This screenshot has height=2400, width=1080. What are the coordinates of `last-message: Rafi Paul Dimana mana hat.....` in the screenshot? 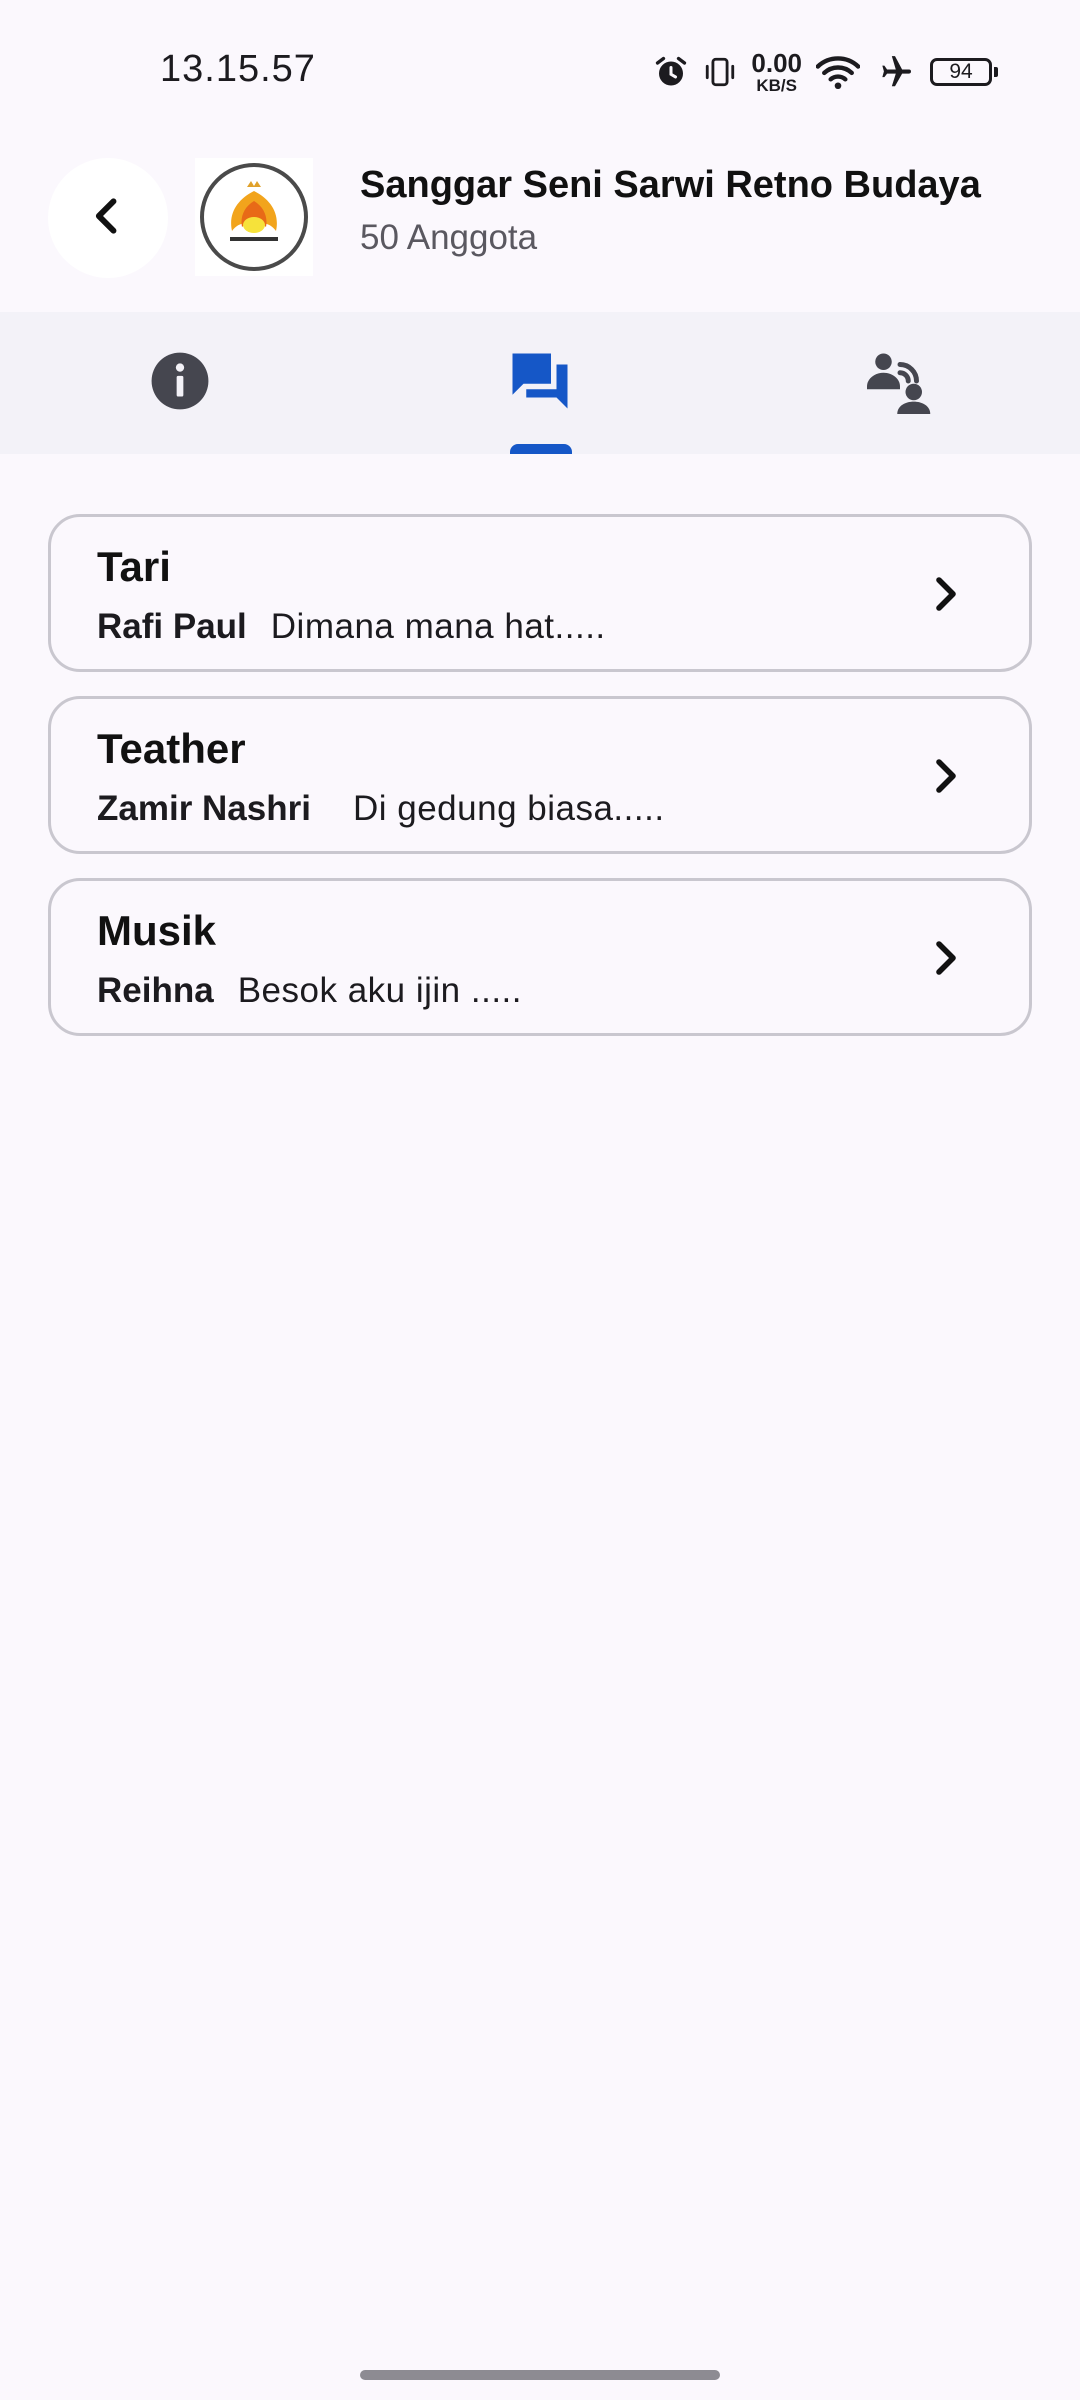 It's located at (351, 627).